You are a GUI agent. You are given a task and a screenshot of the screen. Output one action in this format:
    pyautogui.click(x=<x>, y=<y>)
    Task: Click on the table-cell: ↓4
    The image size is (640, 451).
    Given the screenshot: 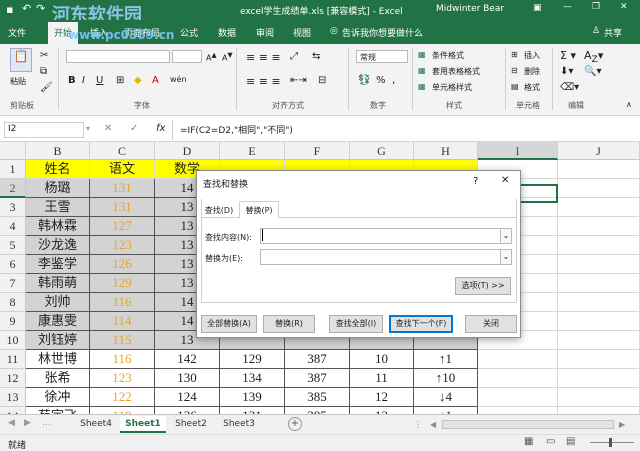 What is the action you would take?
    pyautogui.click(x=446, y=397)
    